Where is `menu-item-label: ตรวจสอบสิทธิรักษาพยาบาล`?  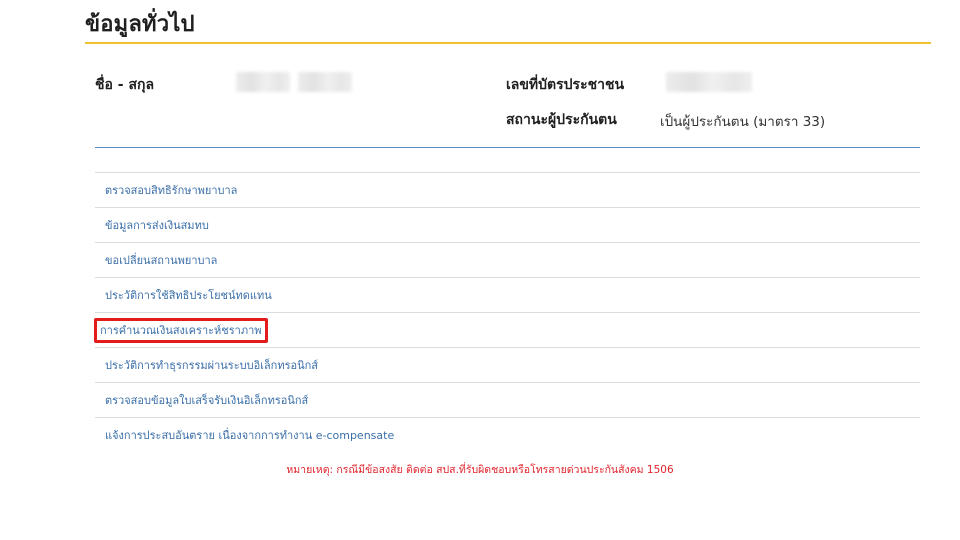
menu-item-label: ตรวจสอบสิทธิรักษาพยาบาล is located at coordinates (171, 190).